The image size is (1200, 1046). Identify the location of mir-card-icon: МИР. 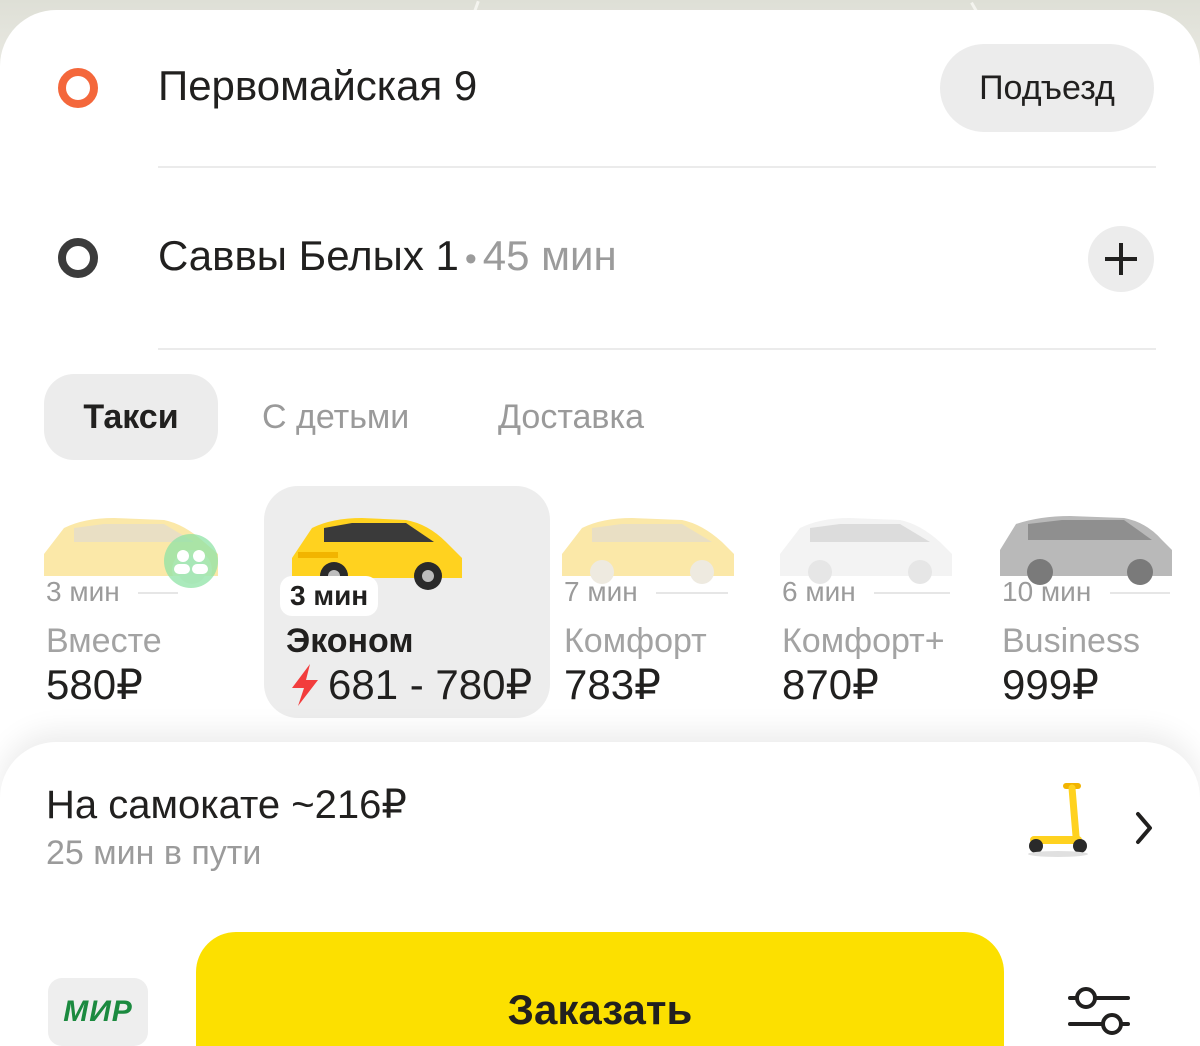
(98, 1011).